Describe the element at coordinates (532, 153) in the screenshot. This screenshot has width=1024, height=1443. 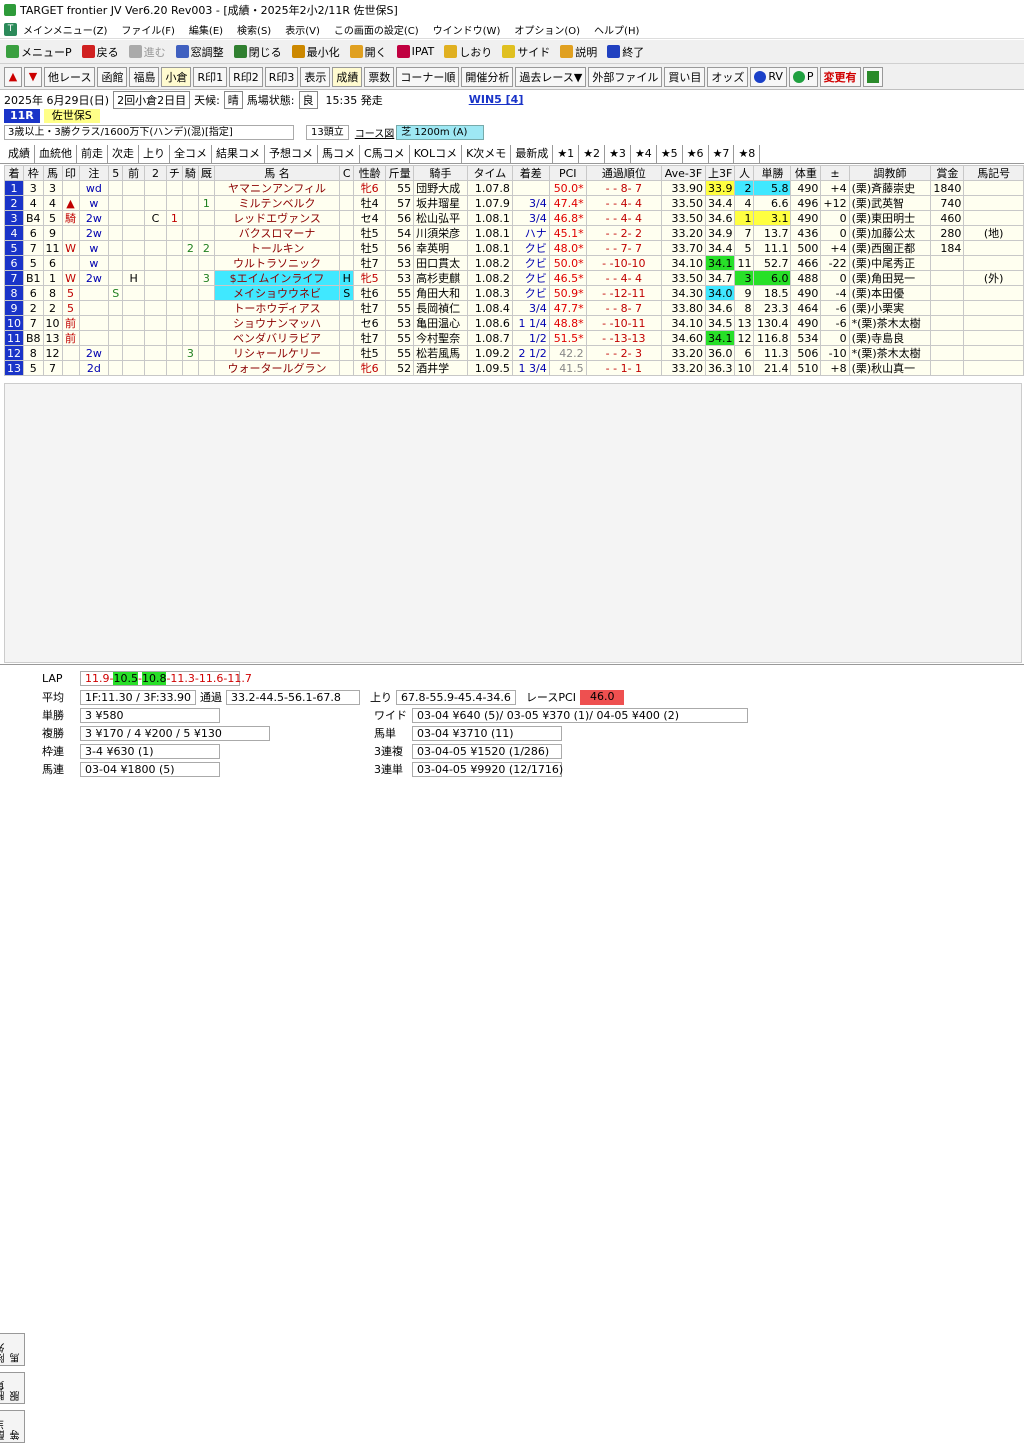
I see `tab-12: 最新成` at that location.